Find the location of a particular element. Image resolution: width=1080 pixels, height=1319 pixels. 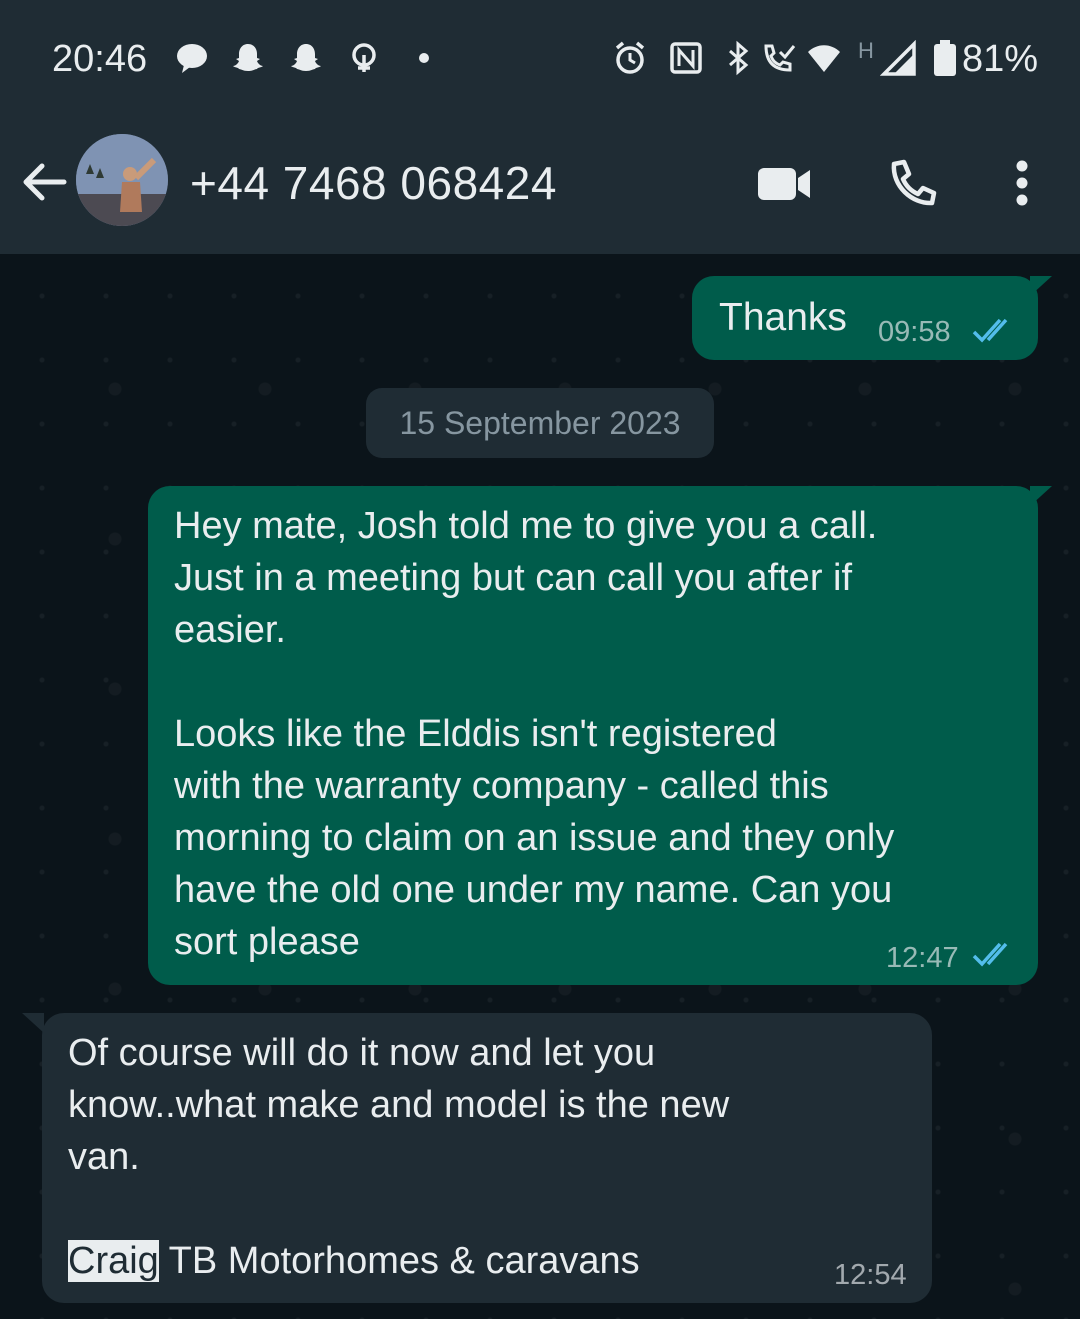

battery-icon is located at coordinates (945, 58).